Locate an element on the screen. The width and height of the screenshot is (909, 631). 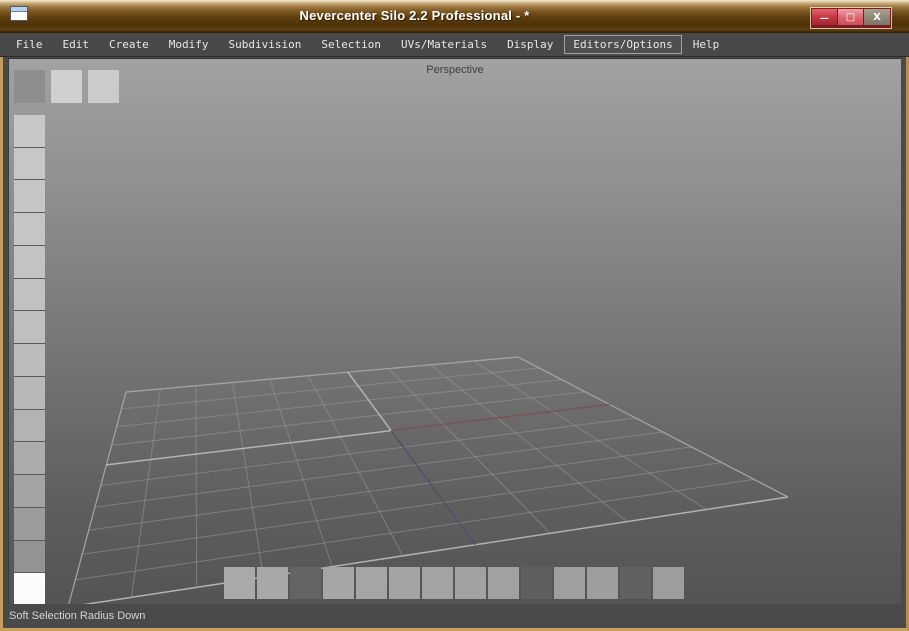
close-icon: X is located at coordinates (877, 17).